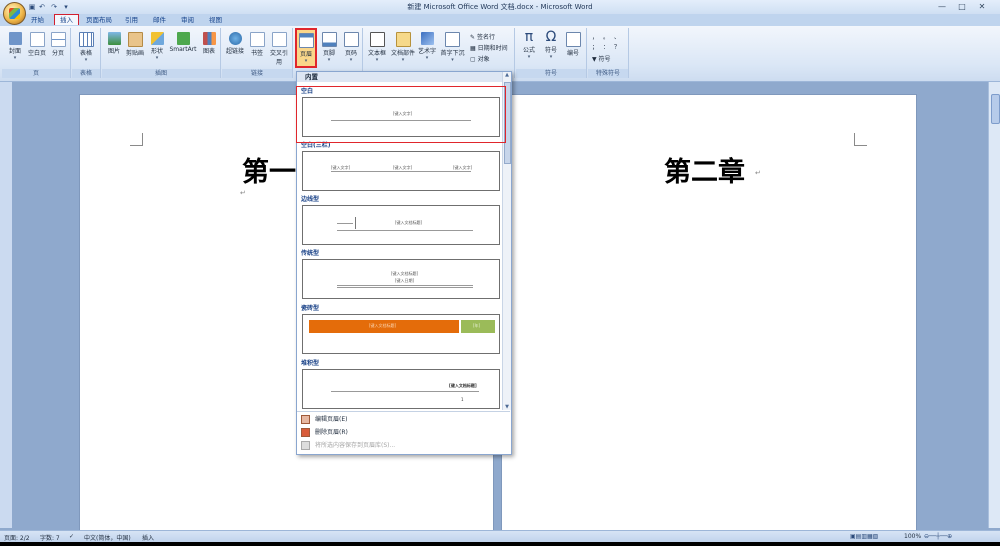 This screenshot has width=1000, height=546. What do you see at coordinates (17, 537) in the screenshot?
I see `status-page: 页面: 2/2` at bounding box center [17, 537].